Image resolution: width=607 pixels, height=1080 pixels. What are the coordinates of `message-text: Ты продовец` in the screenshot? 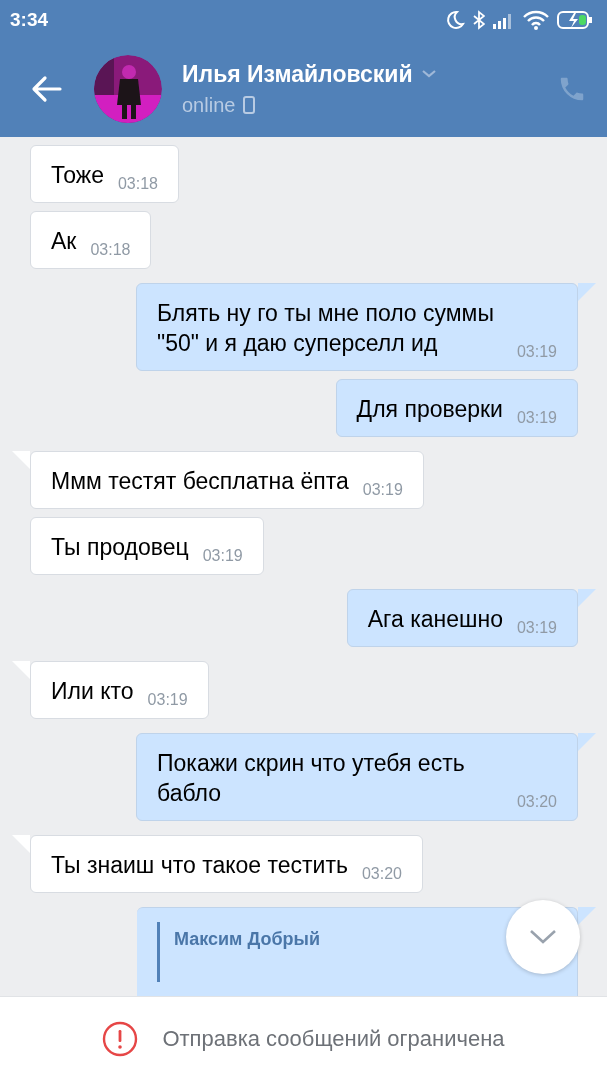 It's located at (120, 547).